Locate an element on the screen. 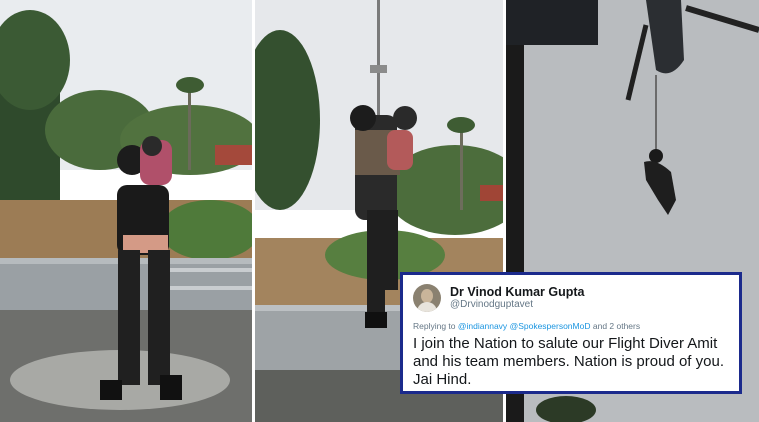 This screenshot has height=422, width=759. tweet-author: Dr Vinod Kumar Gupta @Drvinodguptavet is located at coordinates (517, 298).